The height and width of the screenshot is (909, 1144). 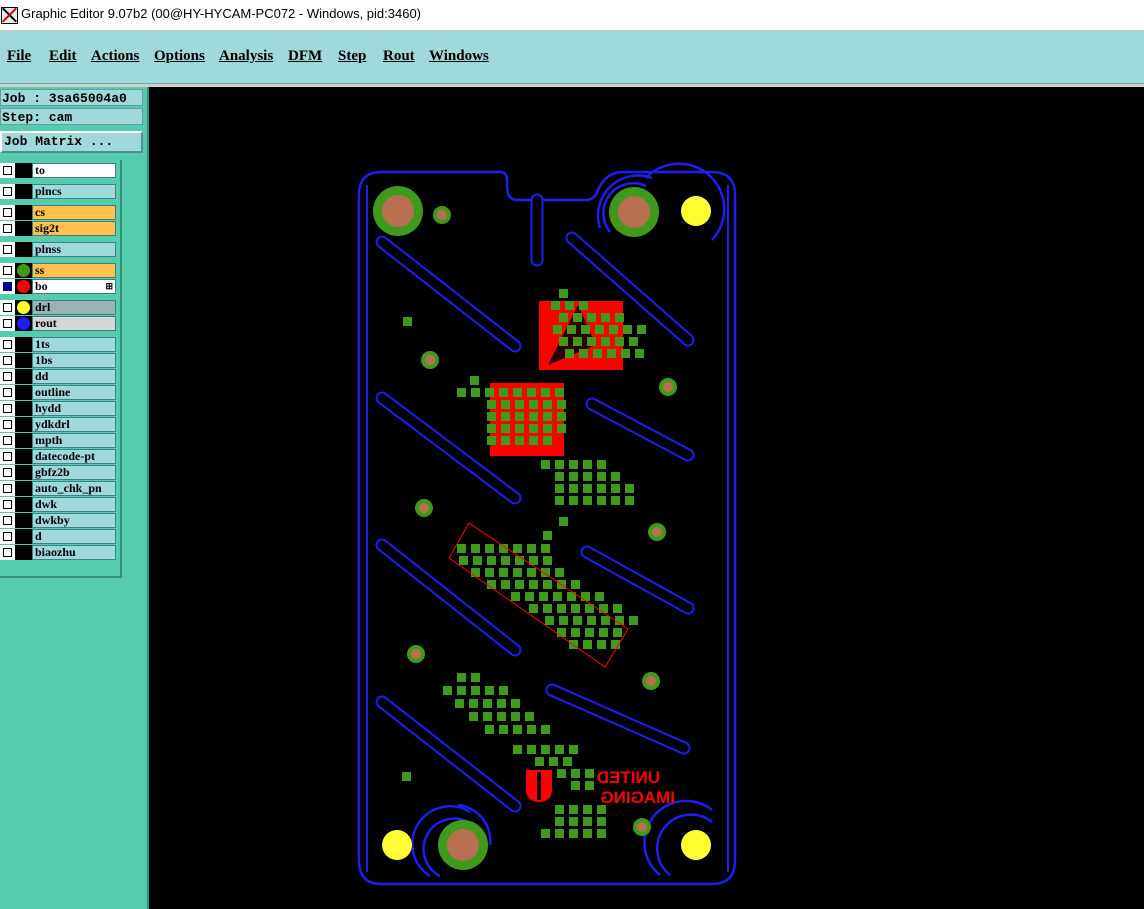 I want to click on layer-row-to: to, so click(x=58, y=170).